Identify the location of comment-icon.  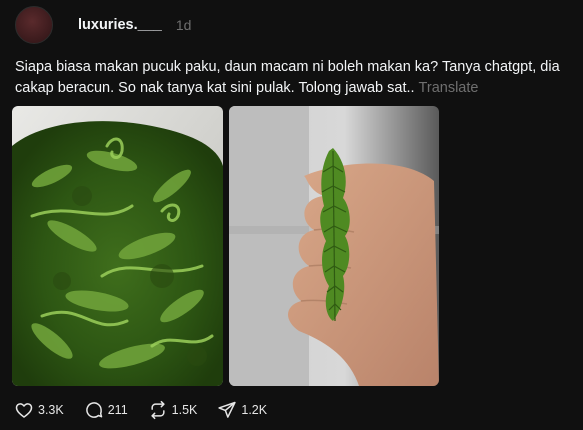
(93, 410).